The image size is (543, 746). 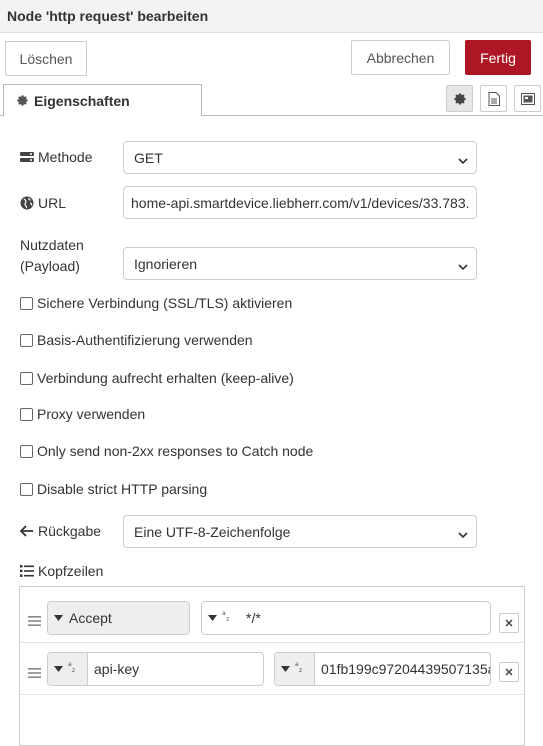 I want to click on header-key-type: Accept, so click(x=118, y=618).